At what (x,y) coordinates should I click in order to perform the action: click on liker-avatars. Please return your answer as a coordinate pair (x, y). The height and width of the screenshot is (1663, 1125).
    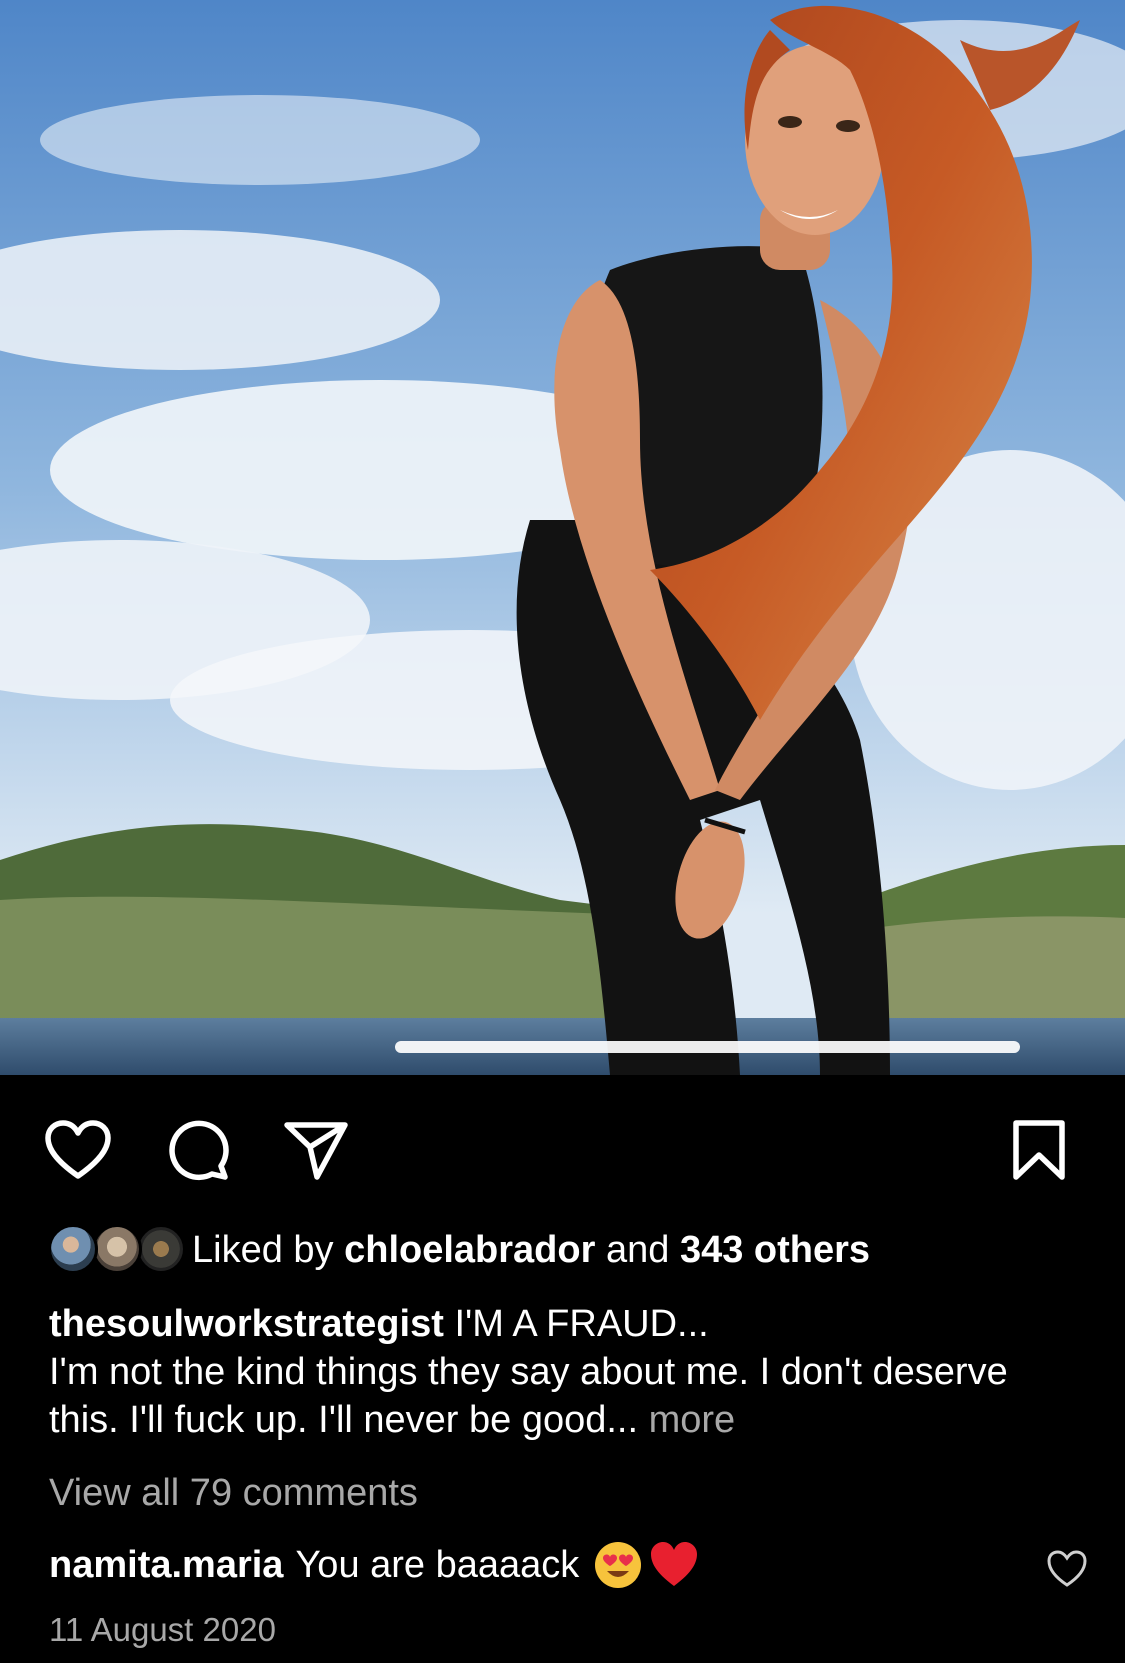
    Looking at the image, I should click on (118, 1250).